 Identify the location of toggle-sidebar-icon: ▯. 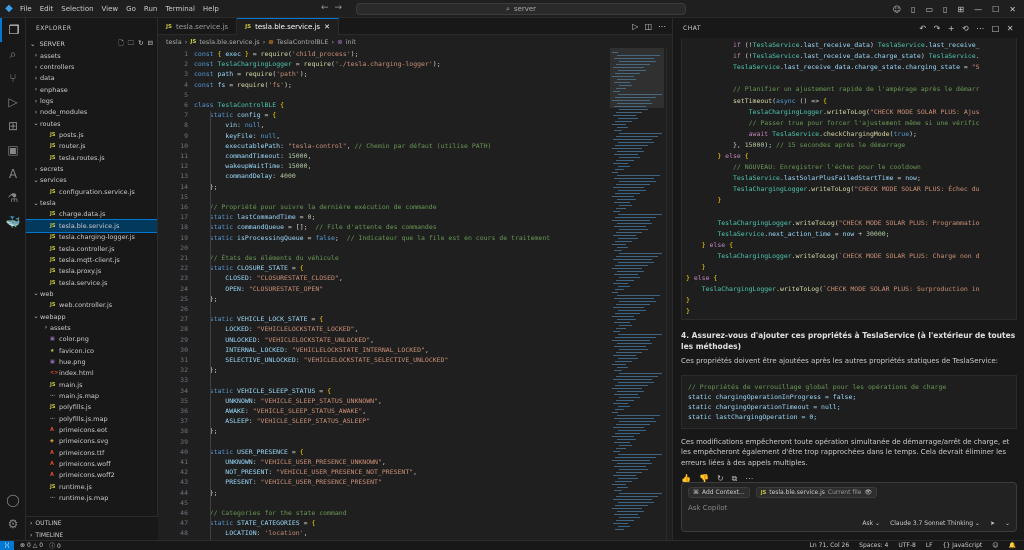
(913, 9).